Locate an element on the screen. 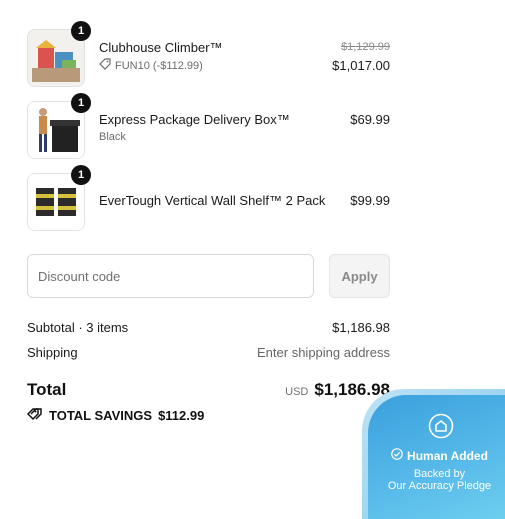 This screenshot has height=519, width=505. subtotal-label: Subtotal · 3 items is located at coordinates (78, 327).